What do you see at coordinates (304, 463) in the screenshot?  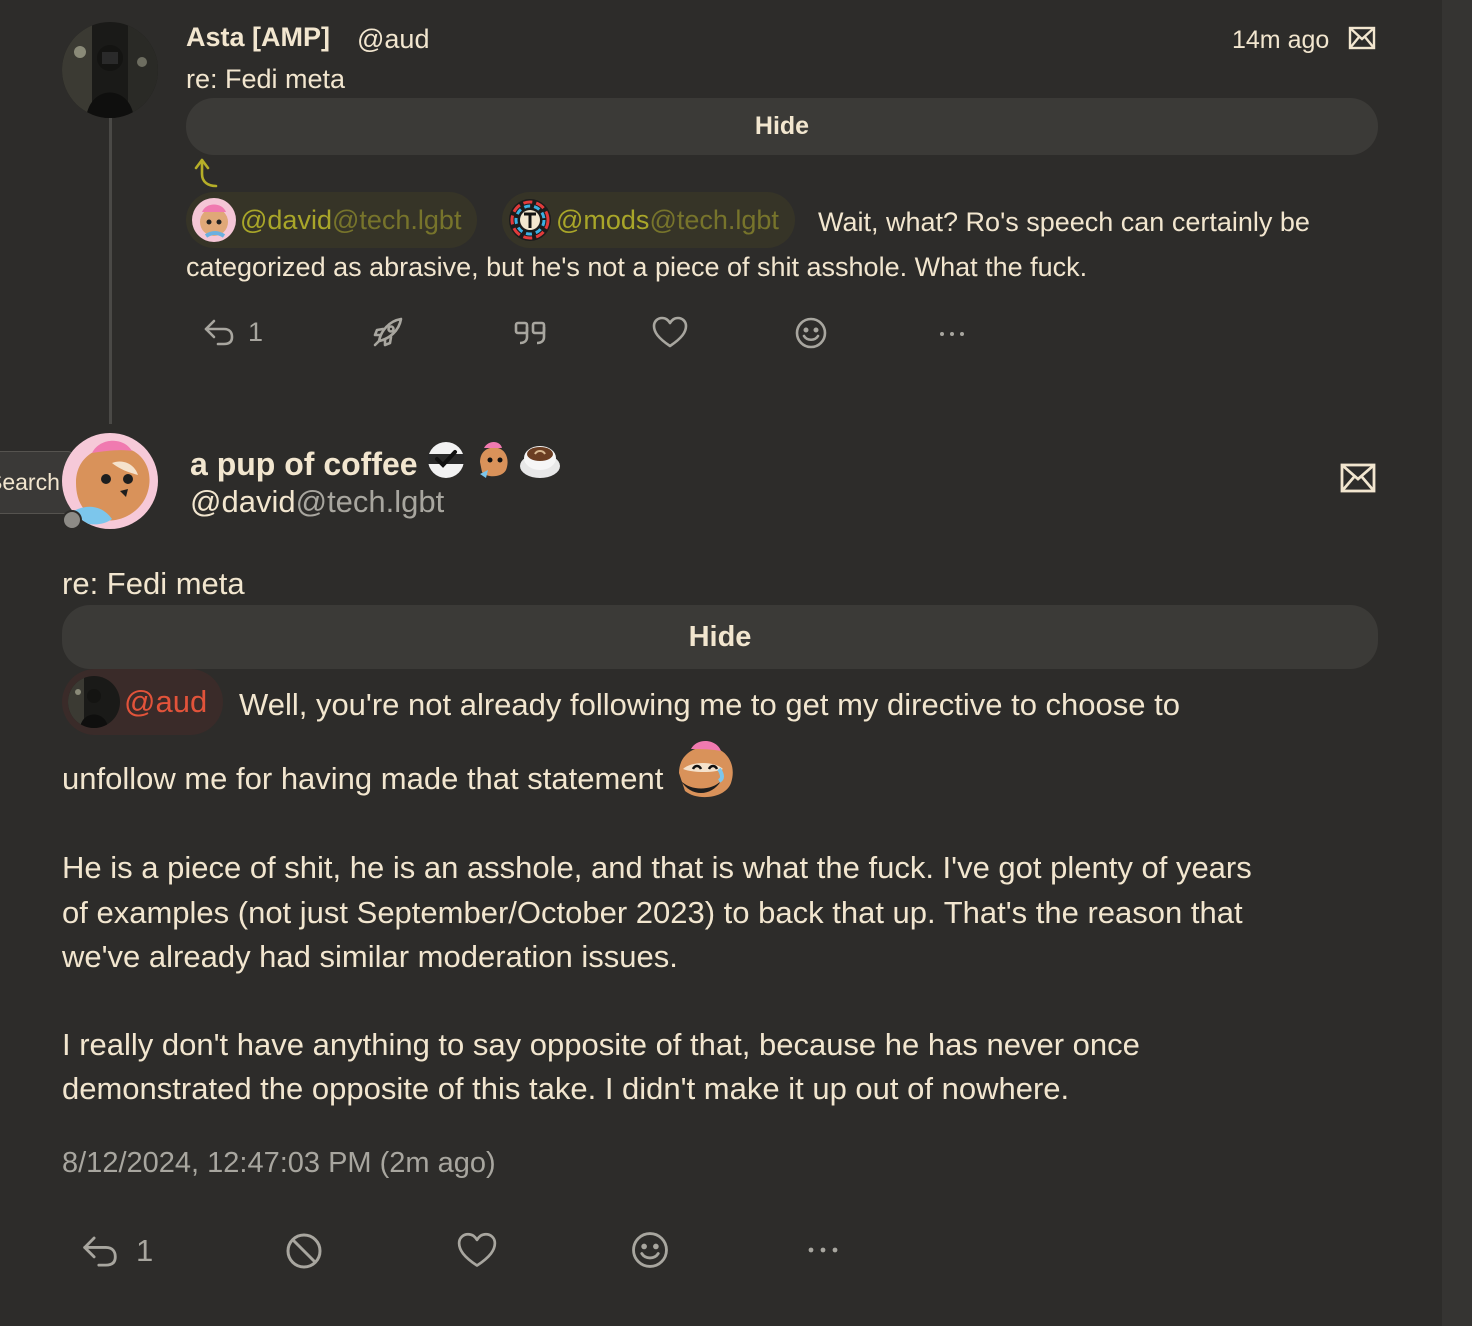 I see `author-name-text: a pup of coffee` at bounding box center [304, 463].